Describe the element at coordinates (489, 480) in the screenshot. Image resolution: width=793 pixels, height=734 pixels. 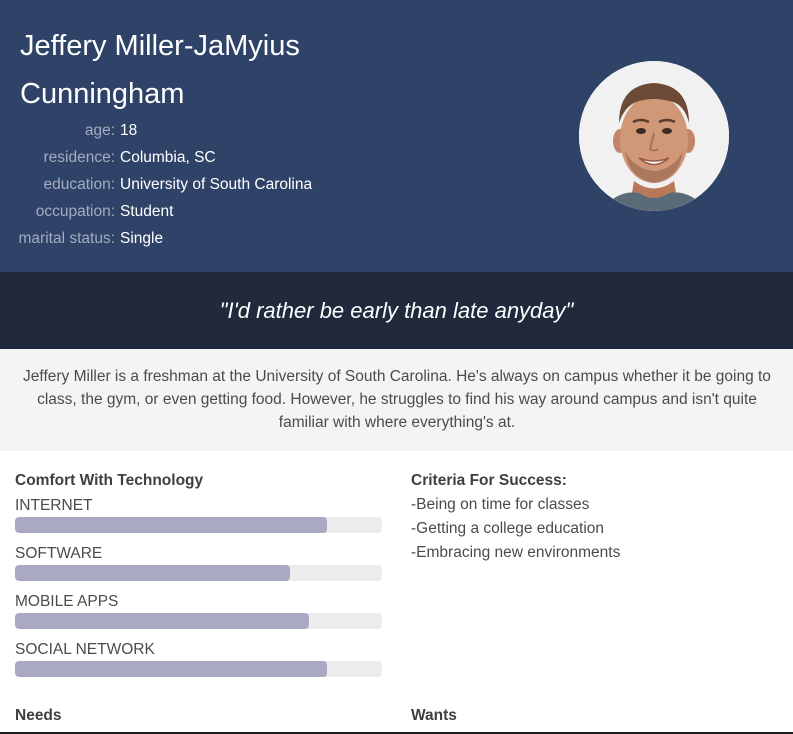
I see `success-title: Criteria For Success:` at that location.